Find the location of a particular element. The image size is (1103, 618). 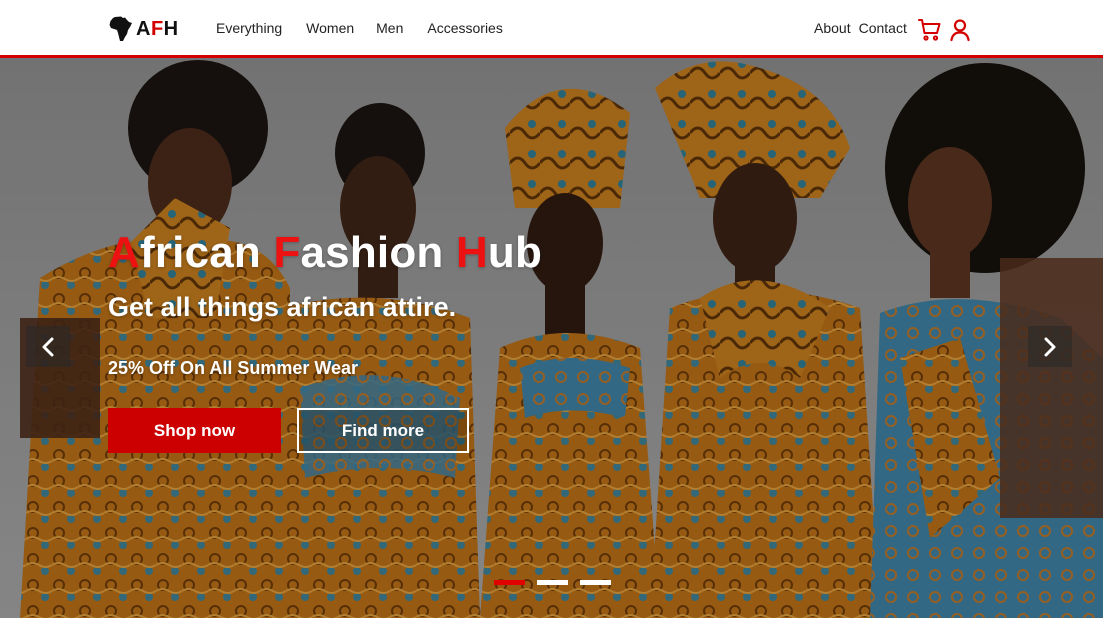

cart-button is located at coordinates (930, 30).